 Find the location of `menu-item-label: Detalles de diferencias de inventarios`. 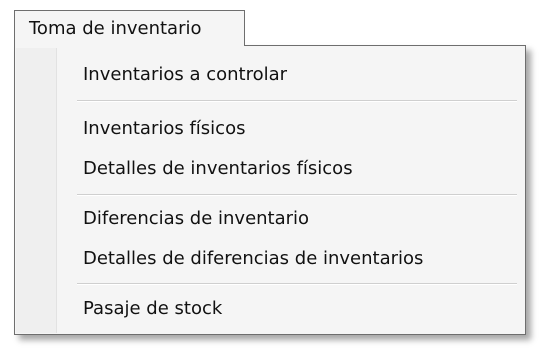

menu-item-label: Detalles de diferencias de inventarios is located at coordinates (253, 258).